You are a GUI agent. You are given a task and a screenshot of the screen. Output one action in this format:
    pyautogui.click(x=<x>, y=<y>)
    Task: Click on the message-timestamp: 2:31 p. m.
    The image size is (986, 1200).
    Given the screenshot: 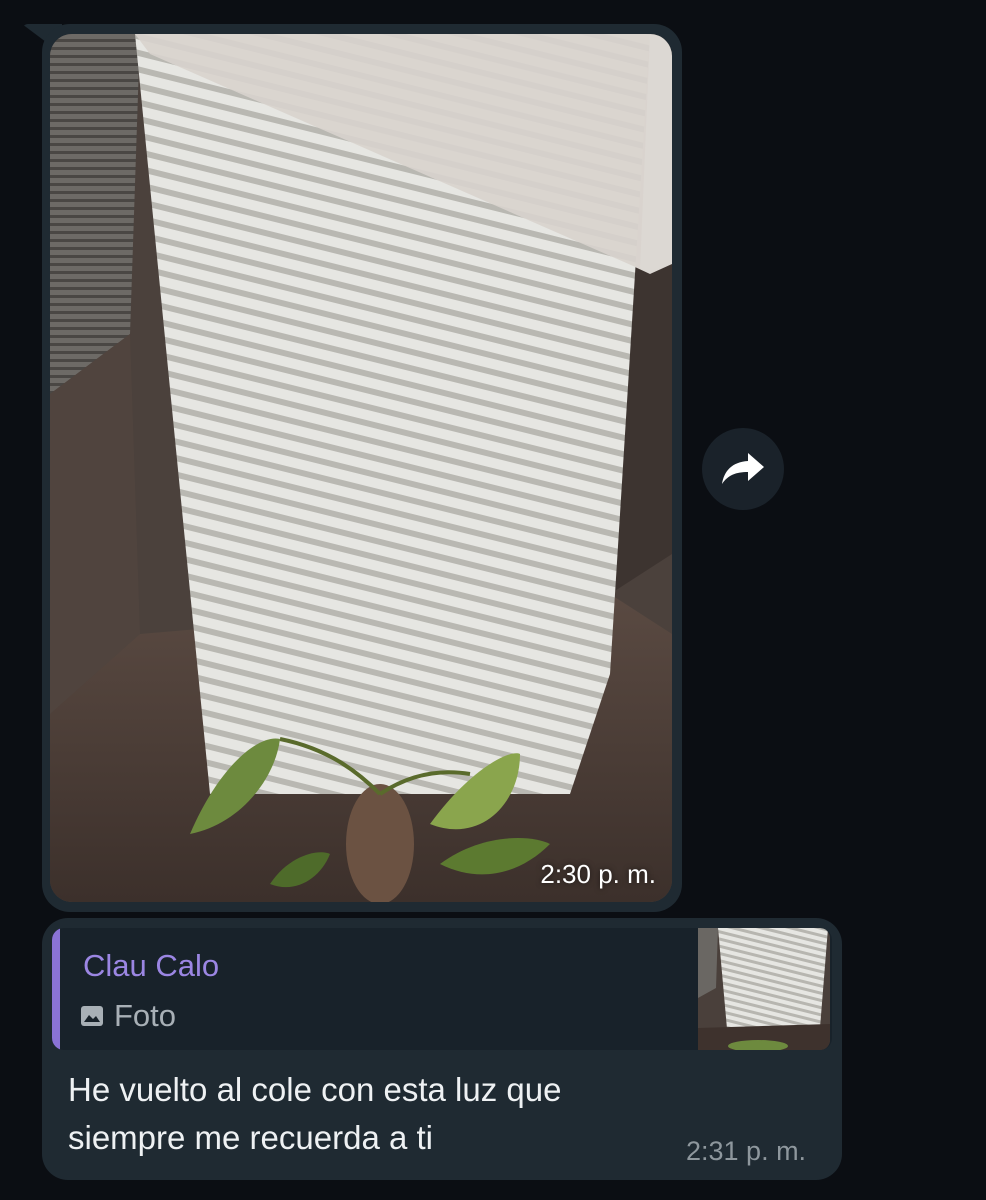 What is the action you would take?
    pyautogui.click(x=746, y=1151)
    